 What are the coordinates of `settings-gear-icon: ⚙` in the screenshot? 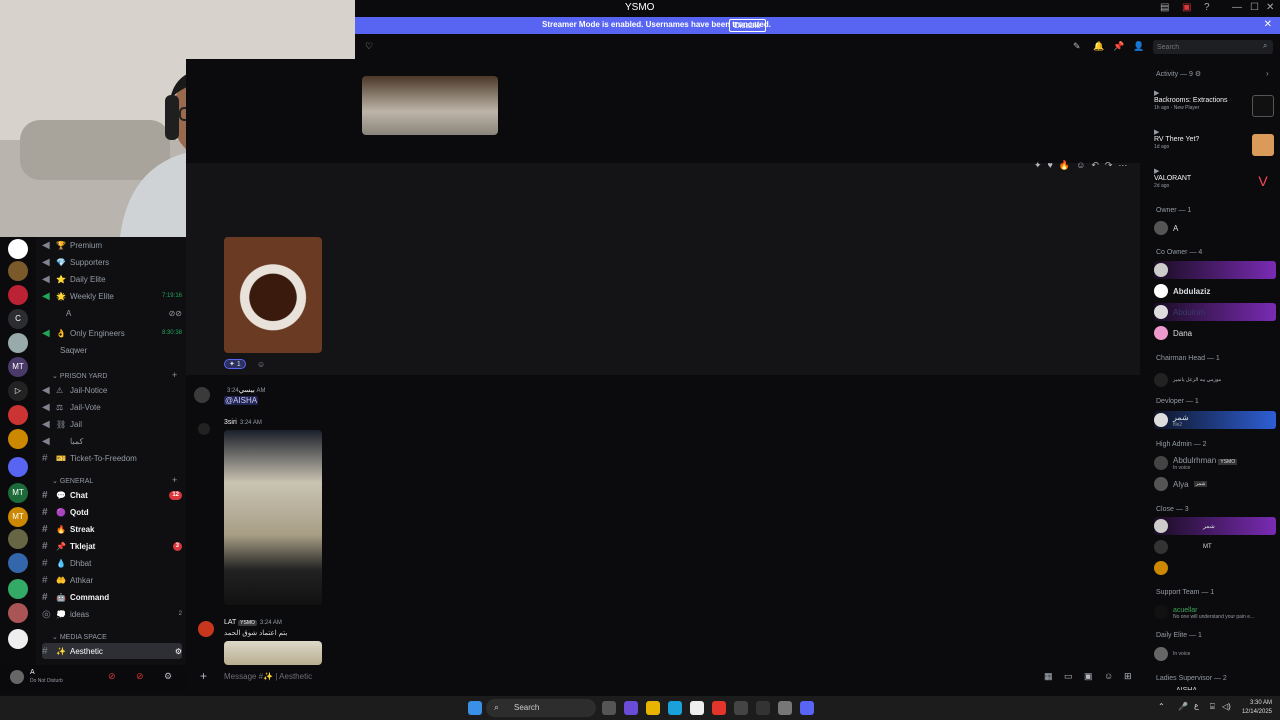 It's located at (178, 651).